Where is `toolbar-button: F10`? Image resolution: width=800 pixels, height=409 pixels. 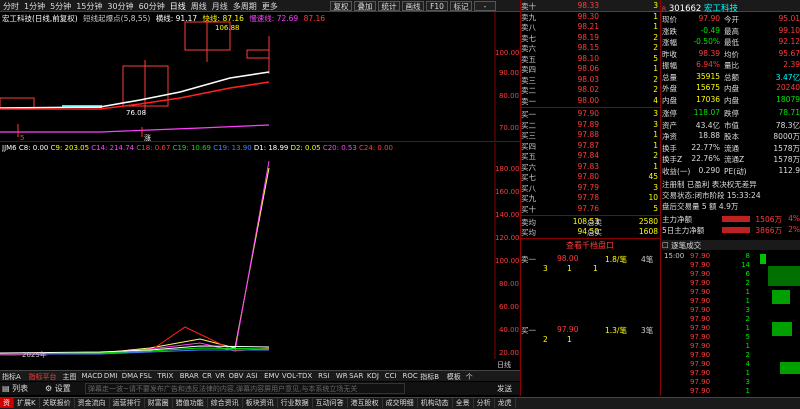 toolbar-button: F10 is located at coordinates (437, 6).